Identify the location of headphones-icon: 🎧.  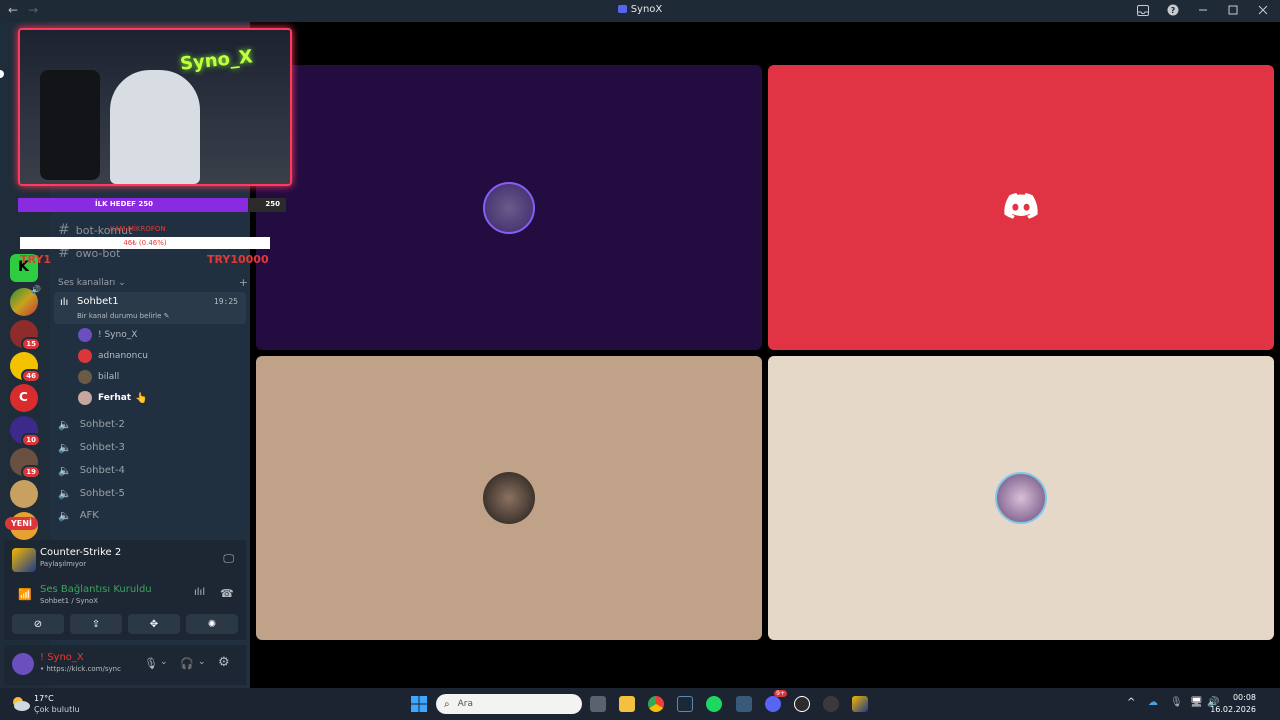
(187, 663).